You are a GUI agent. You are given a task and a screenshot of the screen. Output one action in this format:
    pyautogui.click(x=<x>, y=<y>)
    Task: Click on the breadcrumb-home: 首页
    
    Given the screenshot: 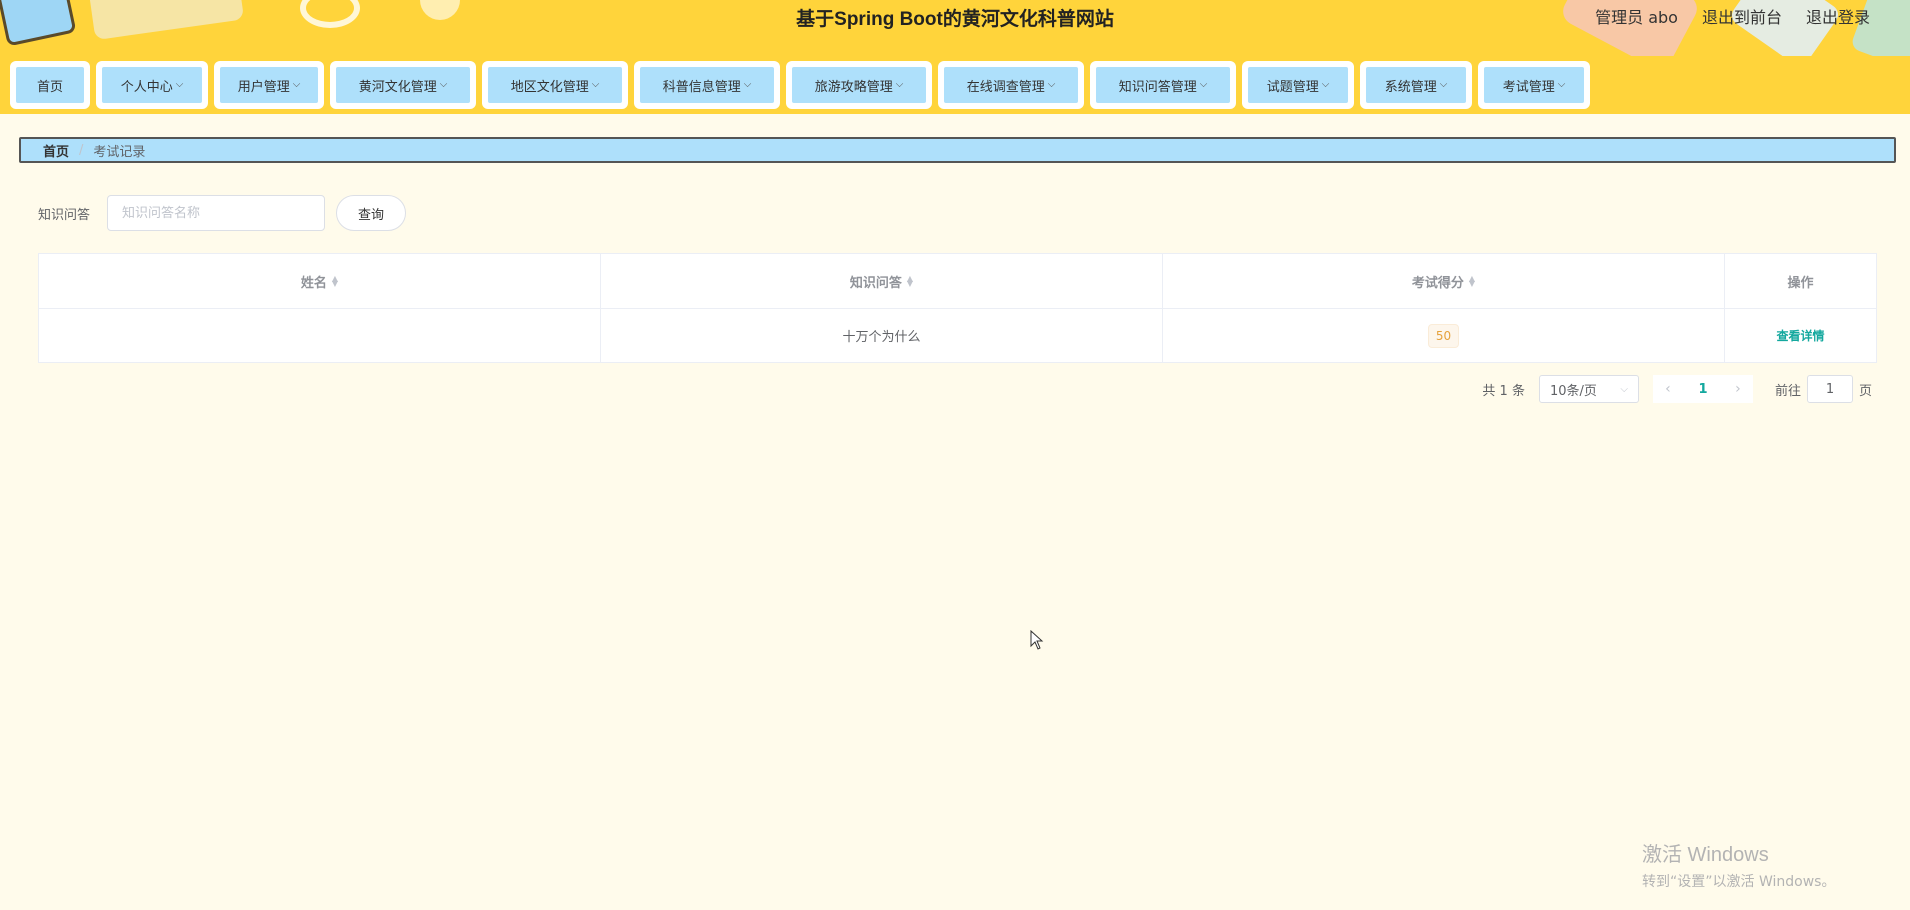 What is the action you would take?
    pyautogui.click(x=56, y=150)
    